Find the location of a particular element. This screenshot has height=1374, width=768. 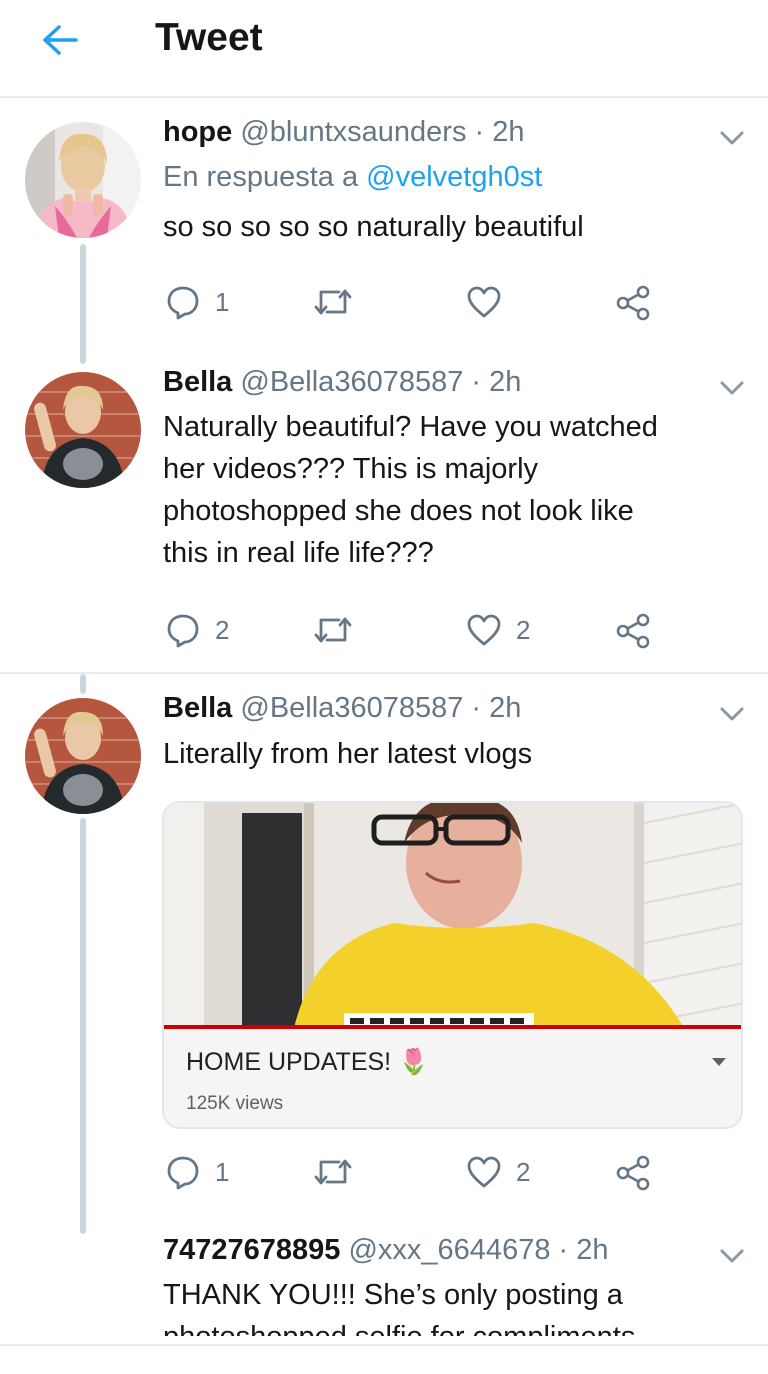

page-title: Tweet is located at coordinates (209, 37).